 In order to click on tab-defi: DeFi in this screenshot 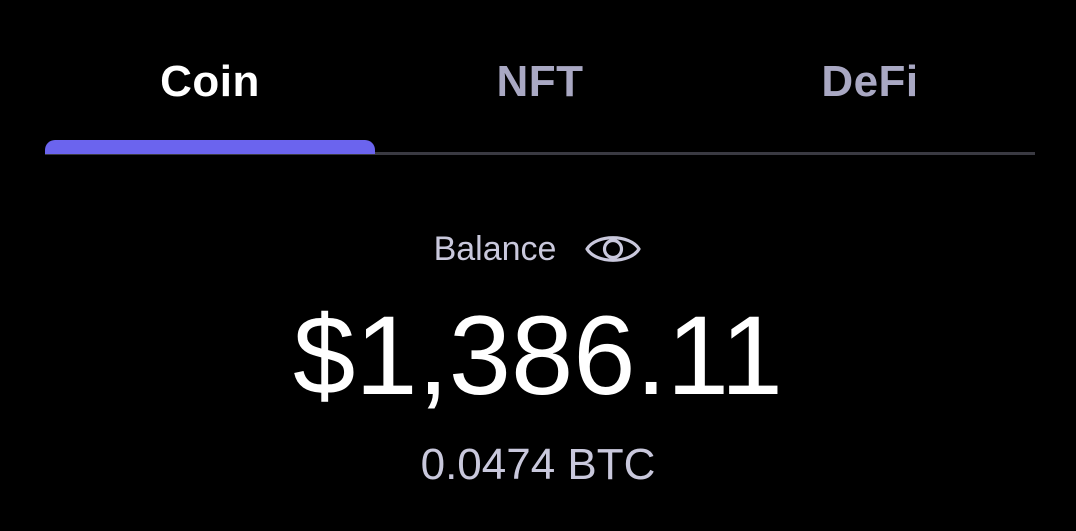, I will do `click(870, 78)`.